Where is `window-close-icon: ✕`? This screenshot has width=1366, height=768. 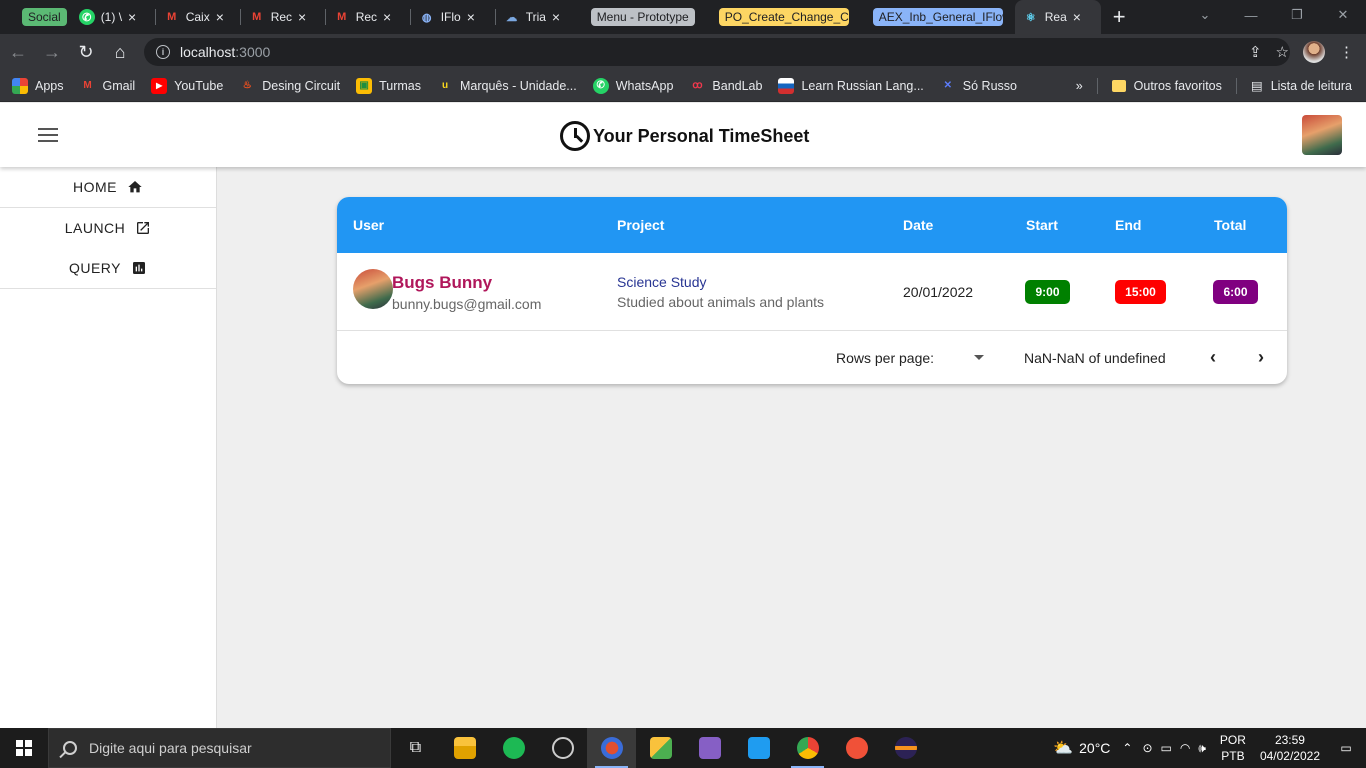 window-close-icon: ✕ is located at coordinates (1343, 15).